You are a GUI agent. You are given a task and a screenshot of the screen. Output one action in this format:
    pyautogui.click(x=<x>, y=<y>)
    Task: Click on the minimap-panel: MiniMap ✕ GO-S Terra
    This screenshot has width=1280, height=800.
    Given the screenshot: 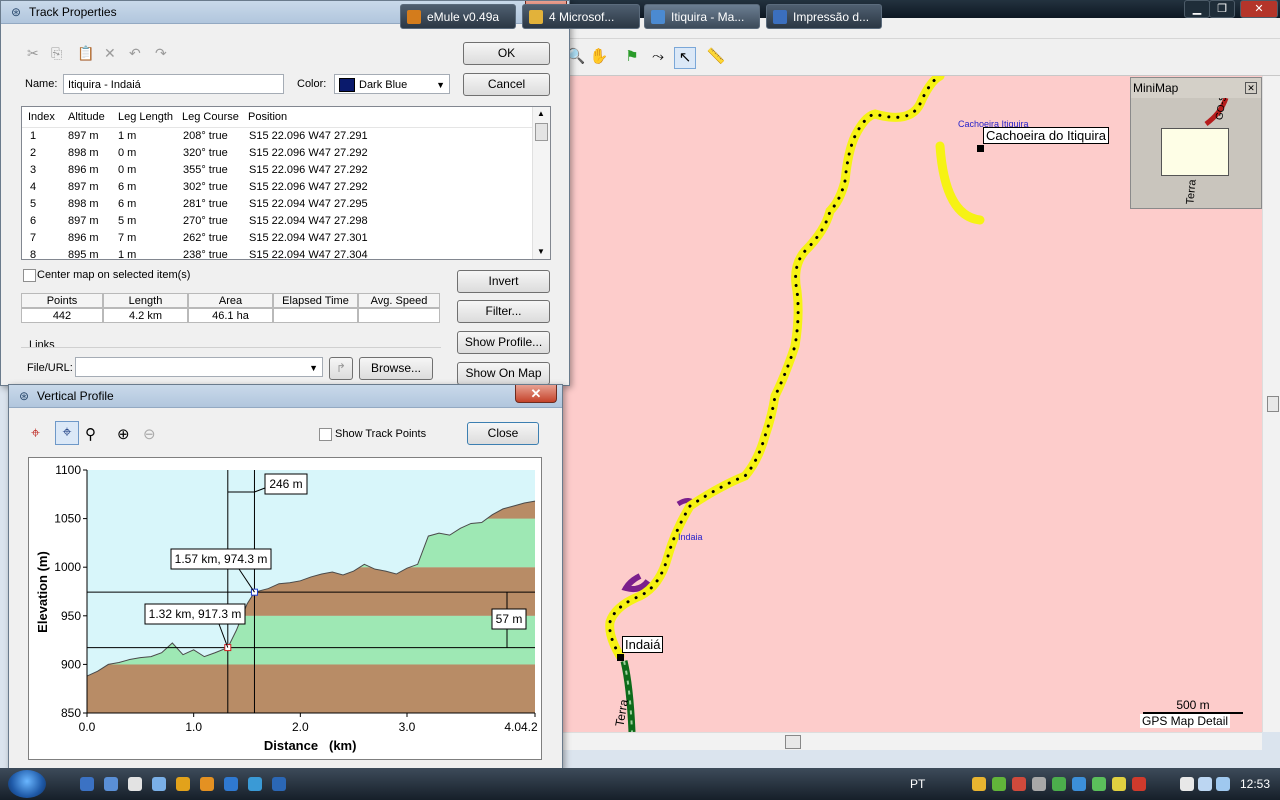 What is the action you would take?
    pyautogui.click(x=1196, y=143)
    